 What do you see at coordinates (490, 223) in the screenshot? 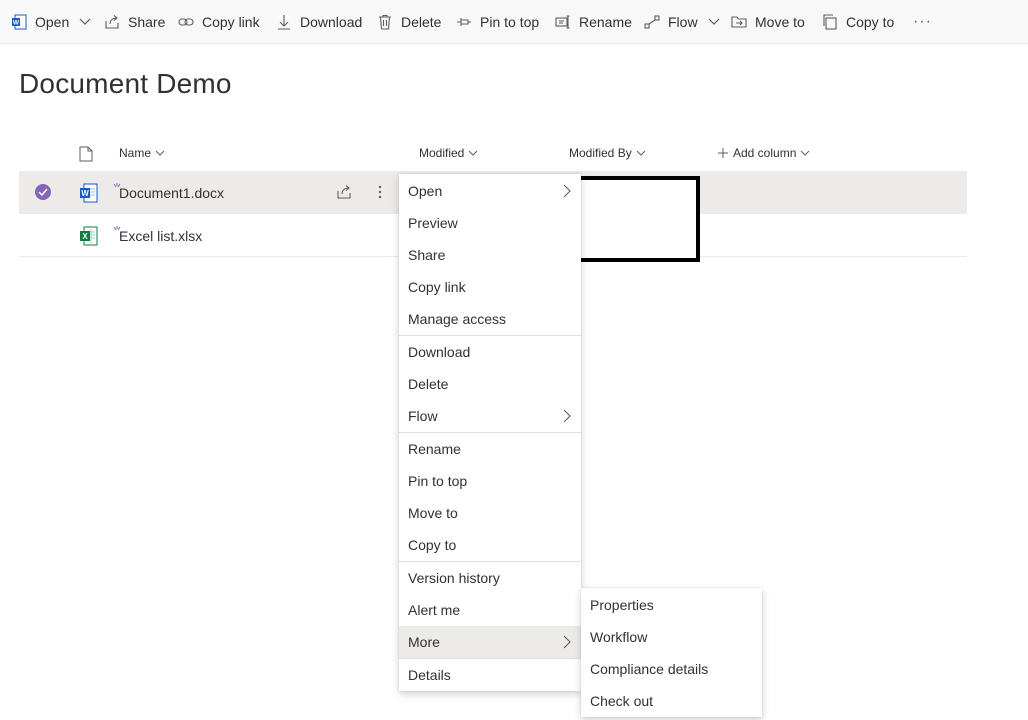
I see `menu-item-preview: Preview` at bounding box center [490, 223].